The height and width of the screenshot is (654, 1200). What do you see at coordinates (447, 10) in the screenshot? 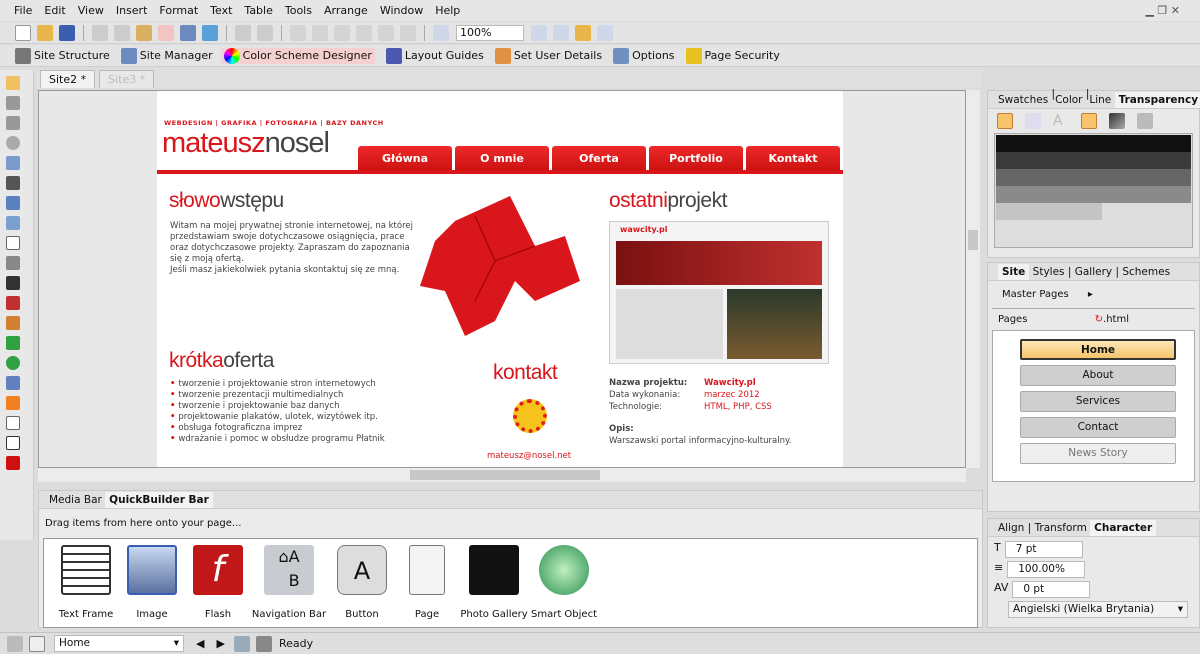
I see `menu-help: Help` at bounding box center [447, 10].